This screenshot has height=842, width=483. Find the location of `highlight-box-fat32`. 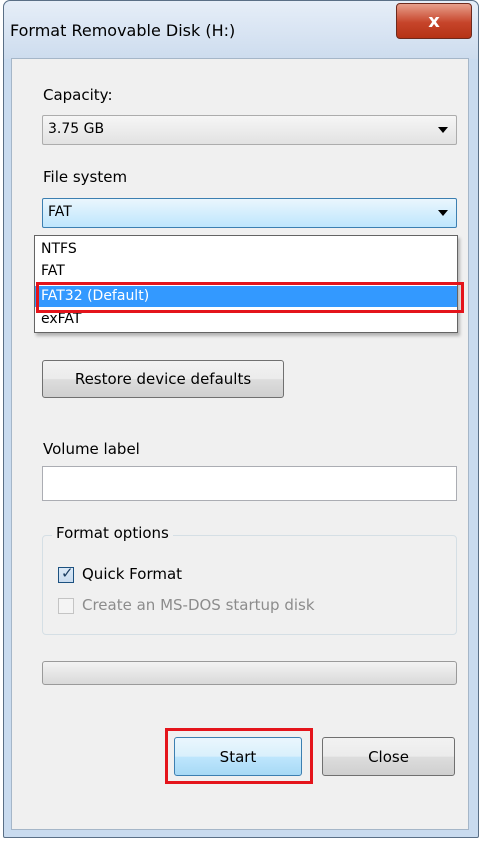

highlight-box-fat32 is located at coordinates (250, 297).